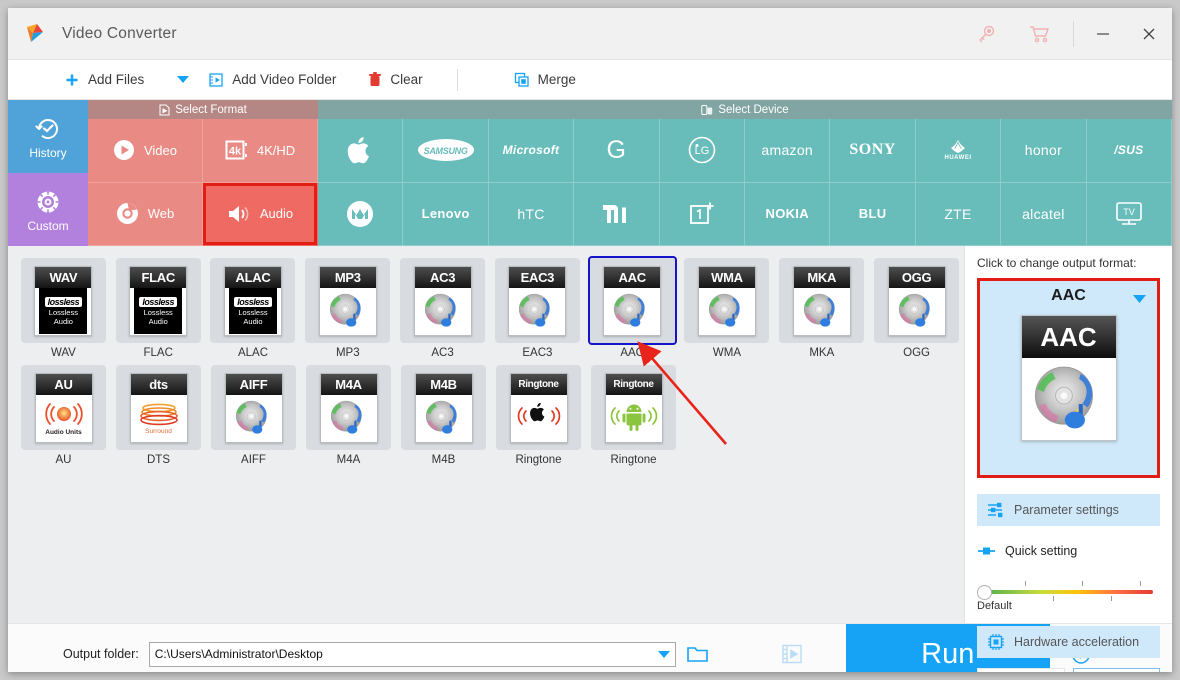 The image size is (1180, 680). What do you see at coordinates (702, 214) in the screenshot?
I see `device-brand-oneplus` at bounding box center [702, 214].